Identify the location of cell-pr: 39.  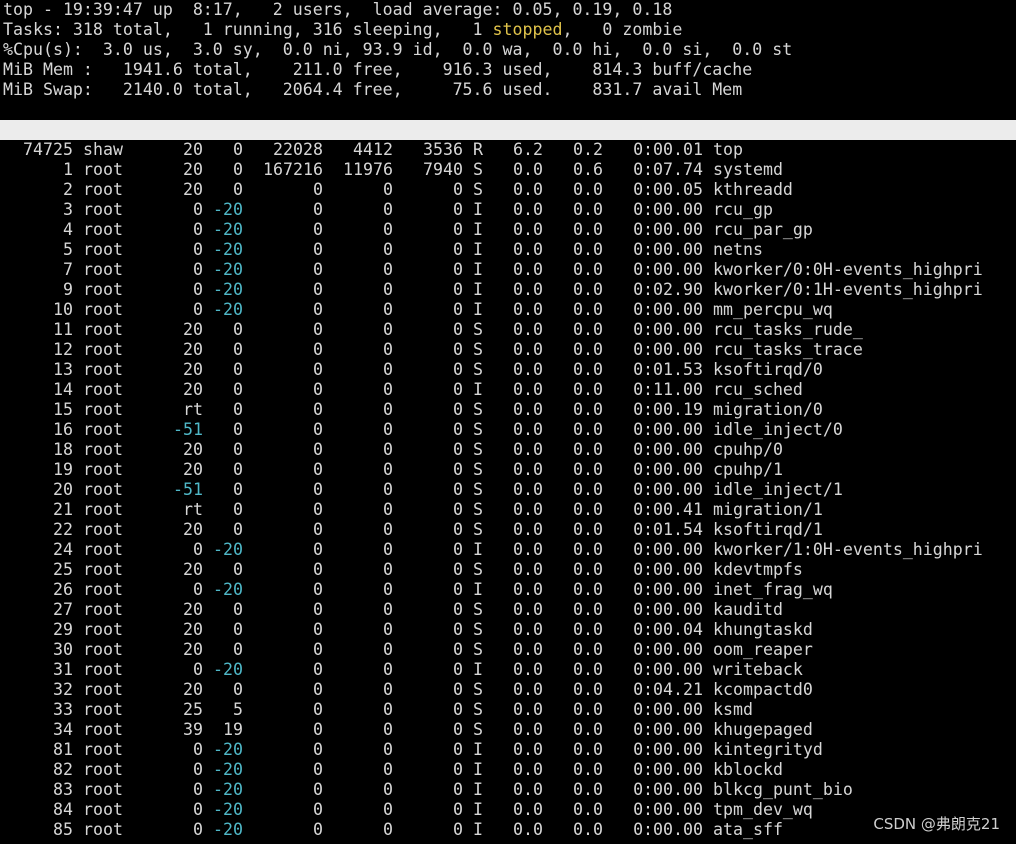
(193, 729).